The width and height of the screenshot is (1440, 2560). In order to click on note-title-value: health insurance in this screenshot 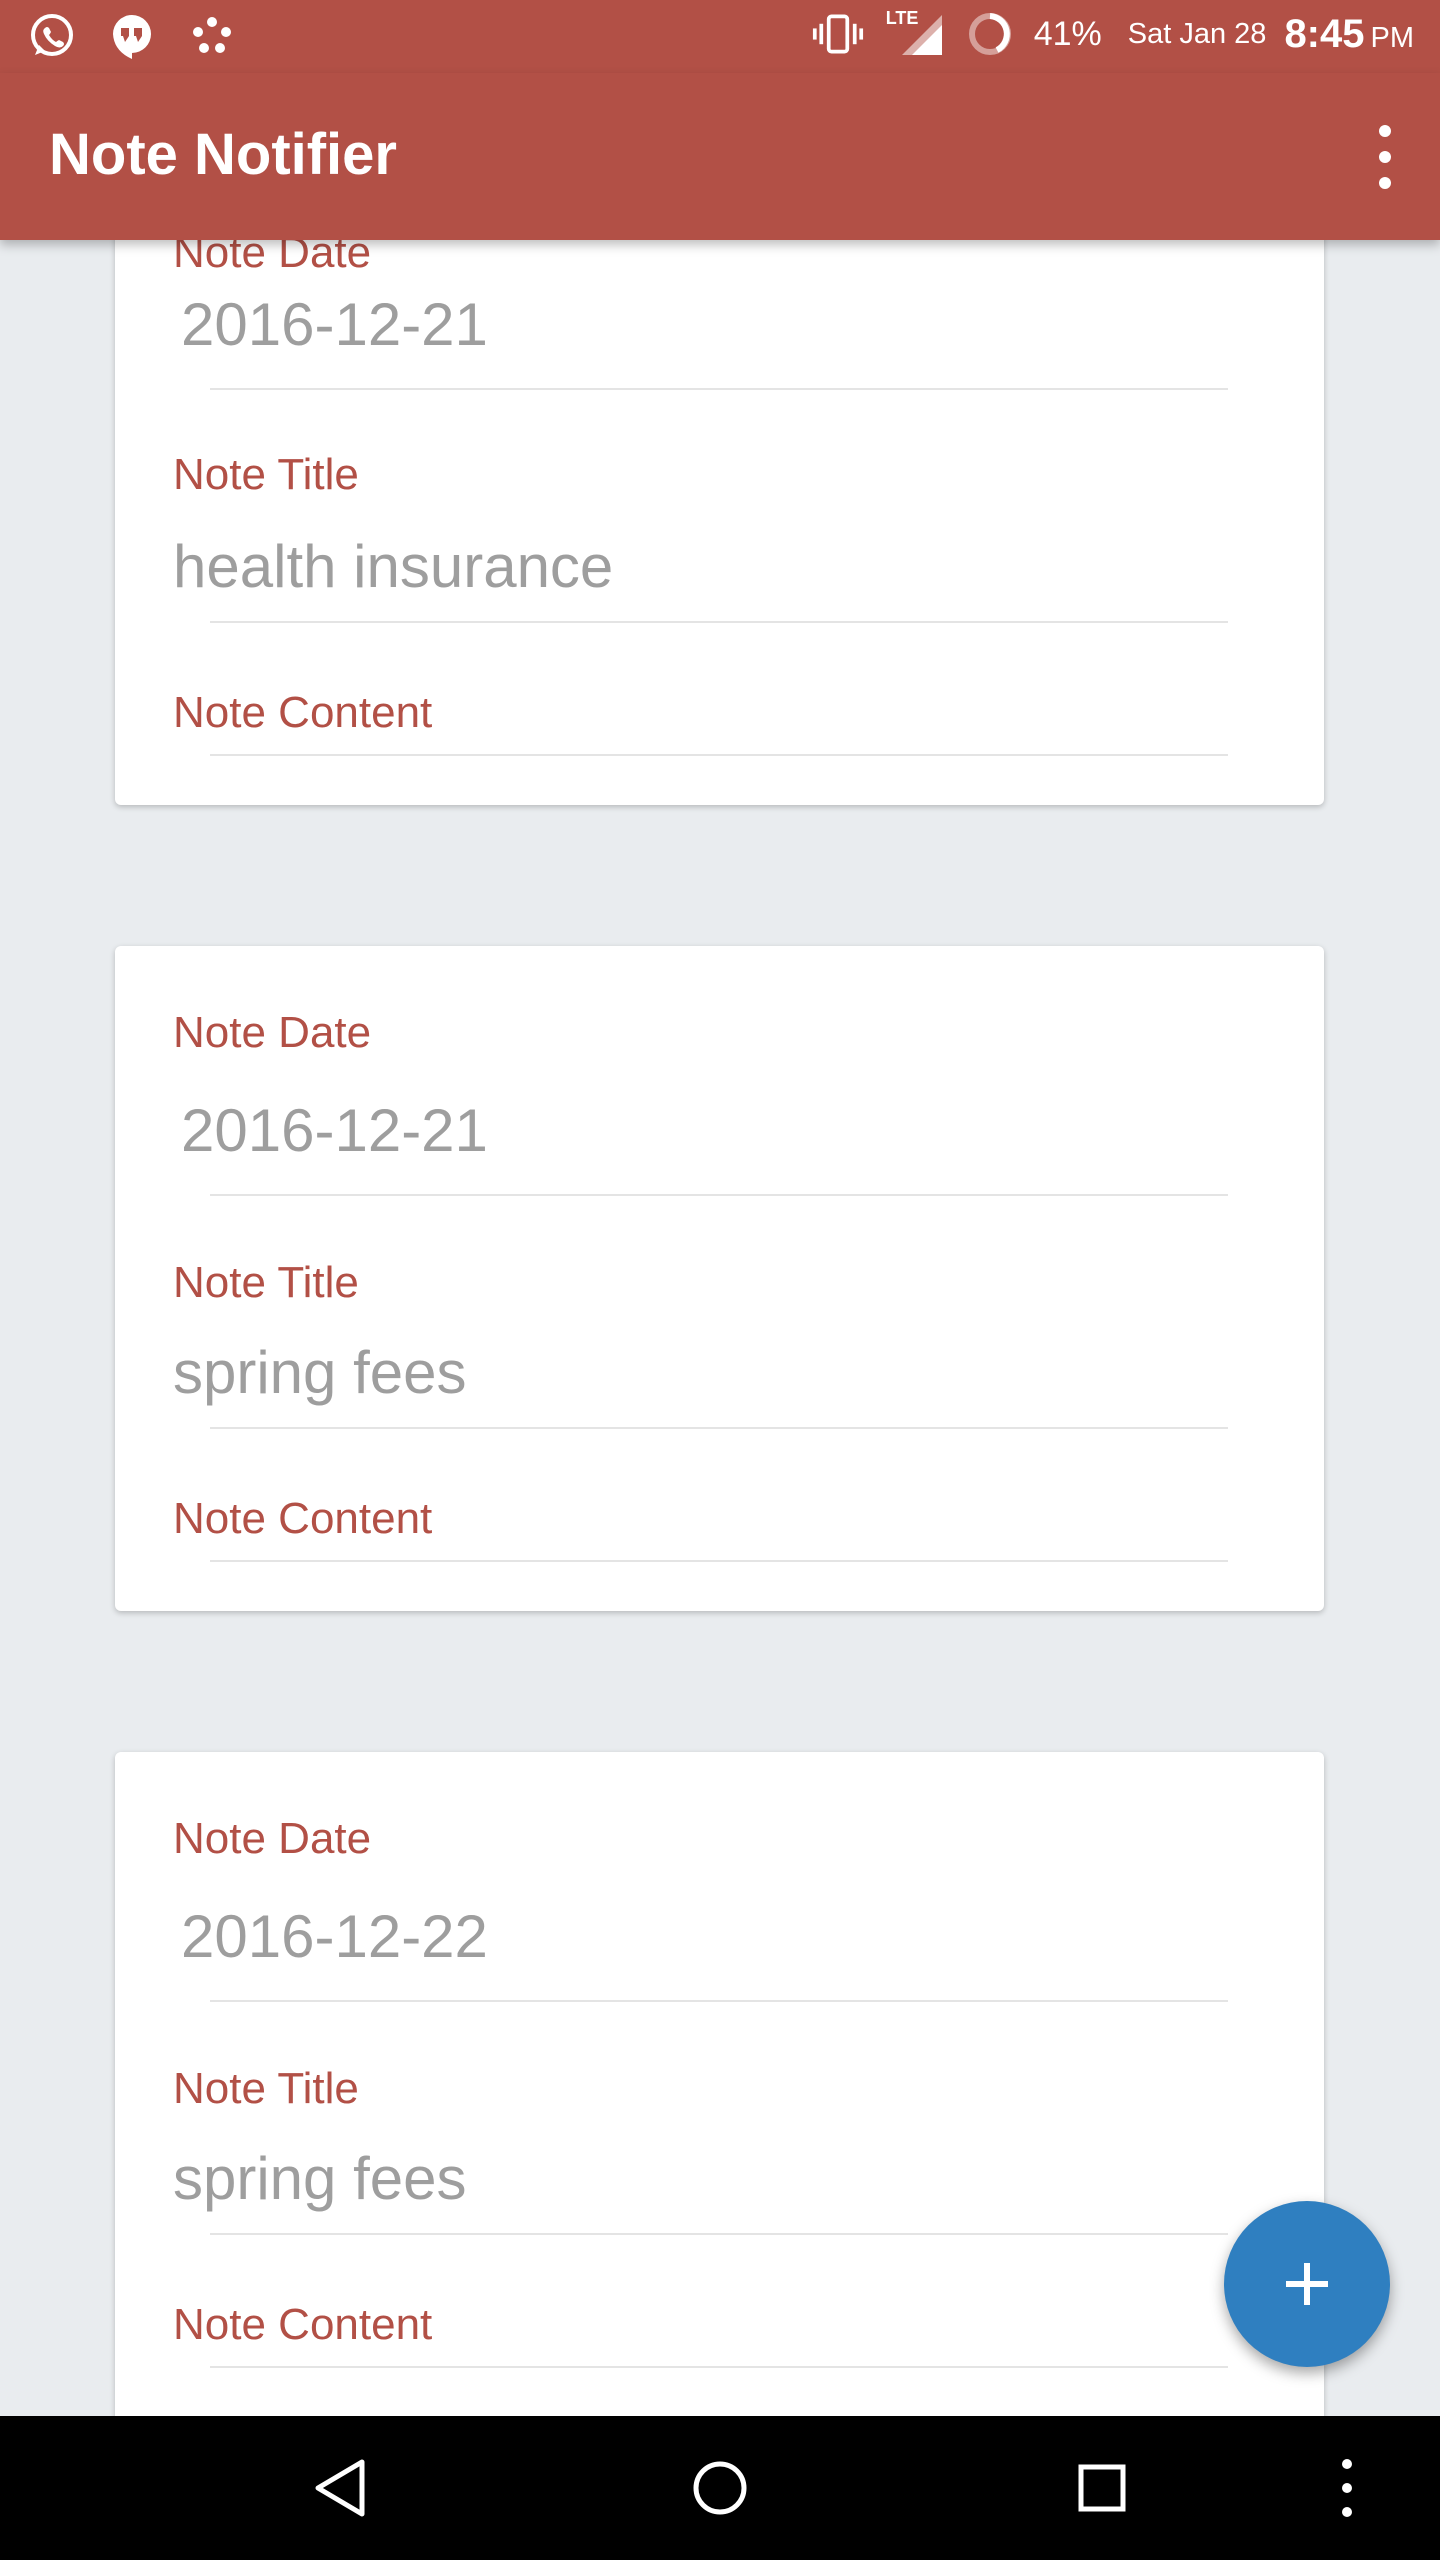, I will do `click(393, 566)`.